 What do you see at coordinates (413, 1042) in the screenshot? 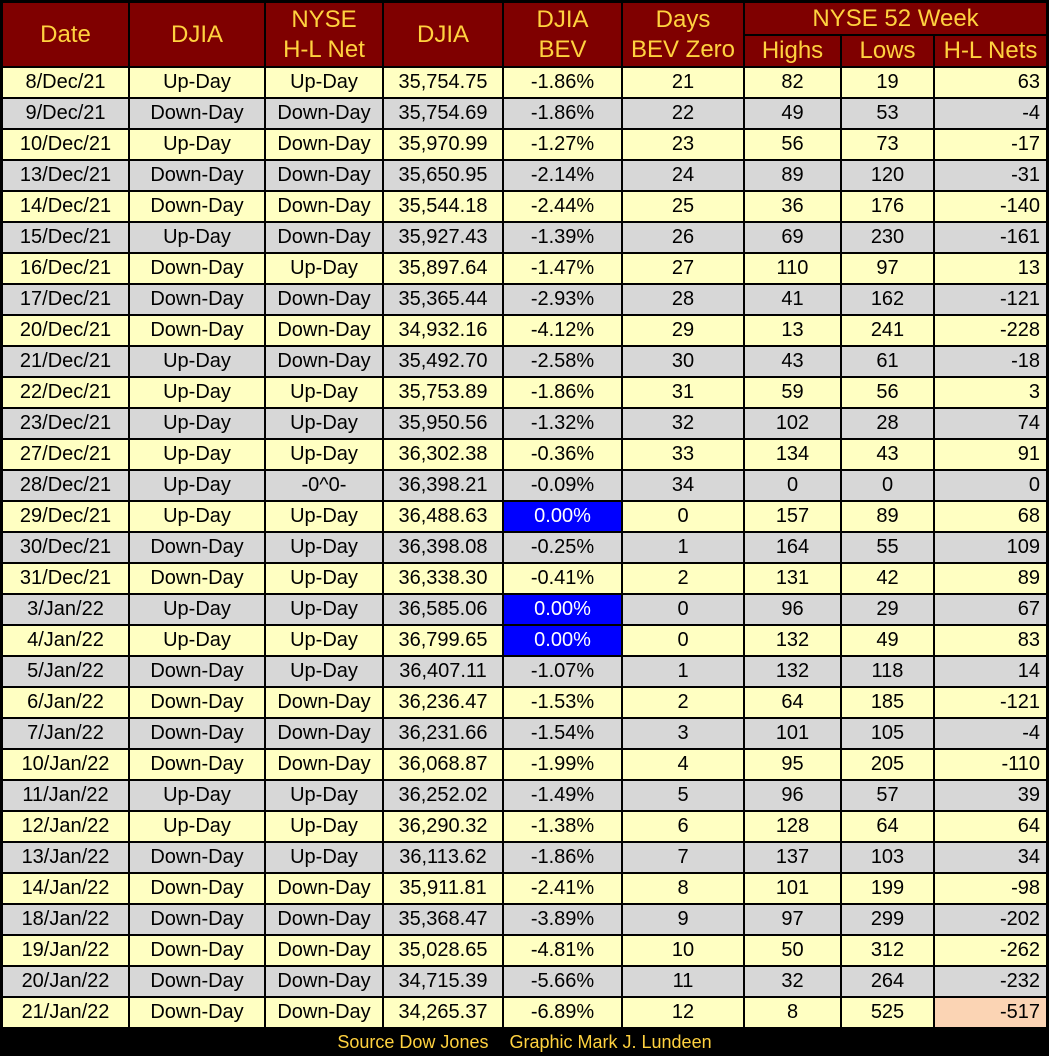
I see `footer-source: Source Dow Jones` at bounding box center [413, 1042].